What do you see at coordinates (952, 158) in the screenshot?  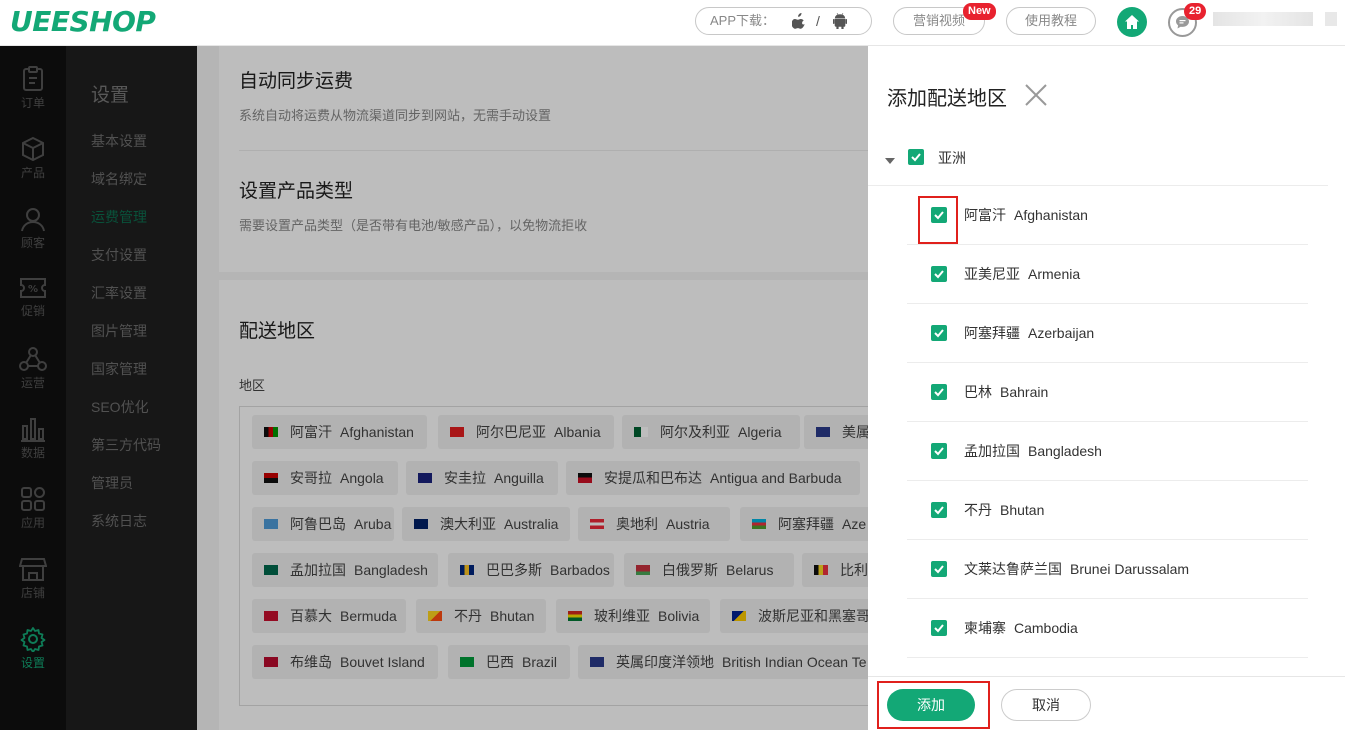 I see `group-label: 亚洲` at bounding box center [952, 158].